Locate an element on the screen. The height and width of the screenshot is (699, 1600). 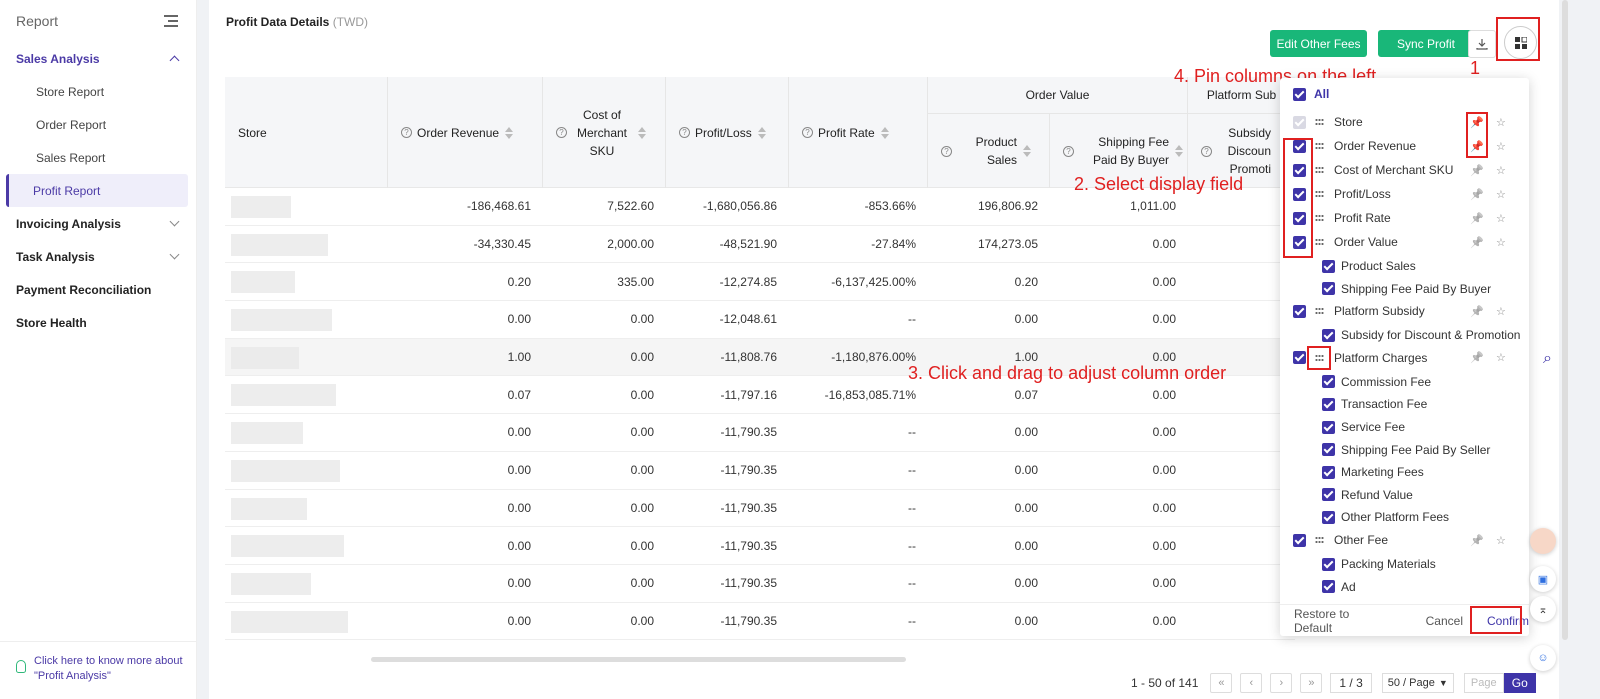
next-page-button: › is located at coordinates (1281, 683).